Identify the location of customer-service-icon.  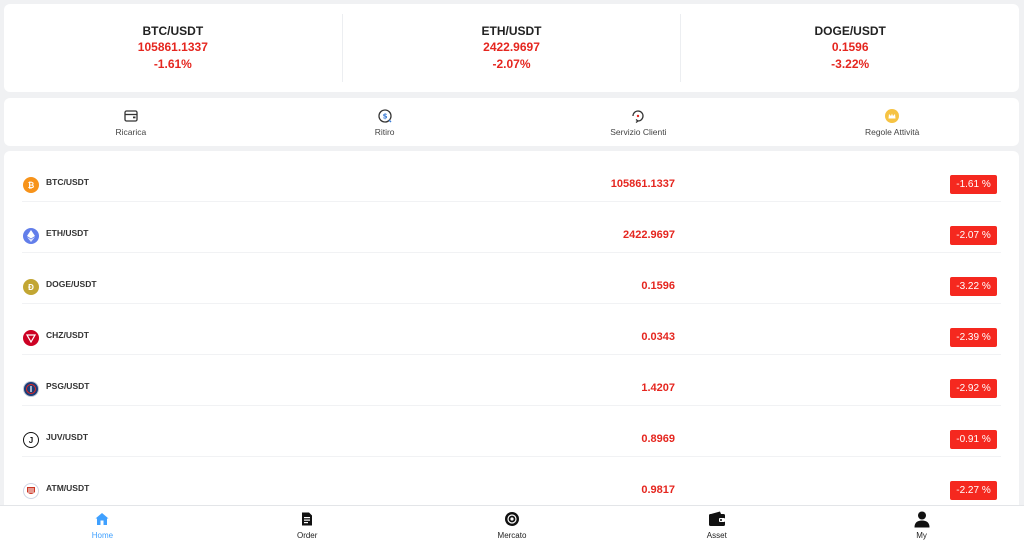
(638, 116).